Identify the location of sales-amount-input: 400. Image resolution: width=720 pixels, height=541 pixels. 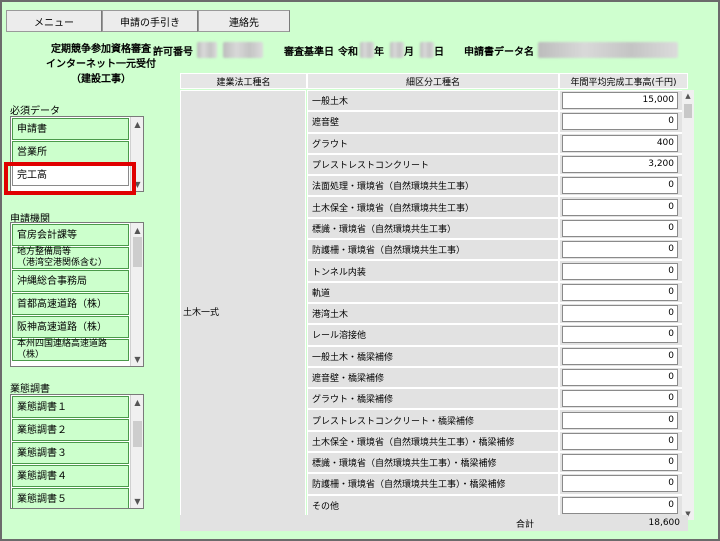
(620, 143).